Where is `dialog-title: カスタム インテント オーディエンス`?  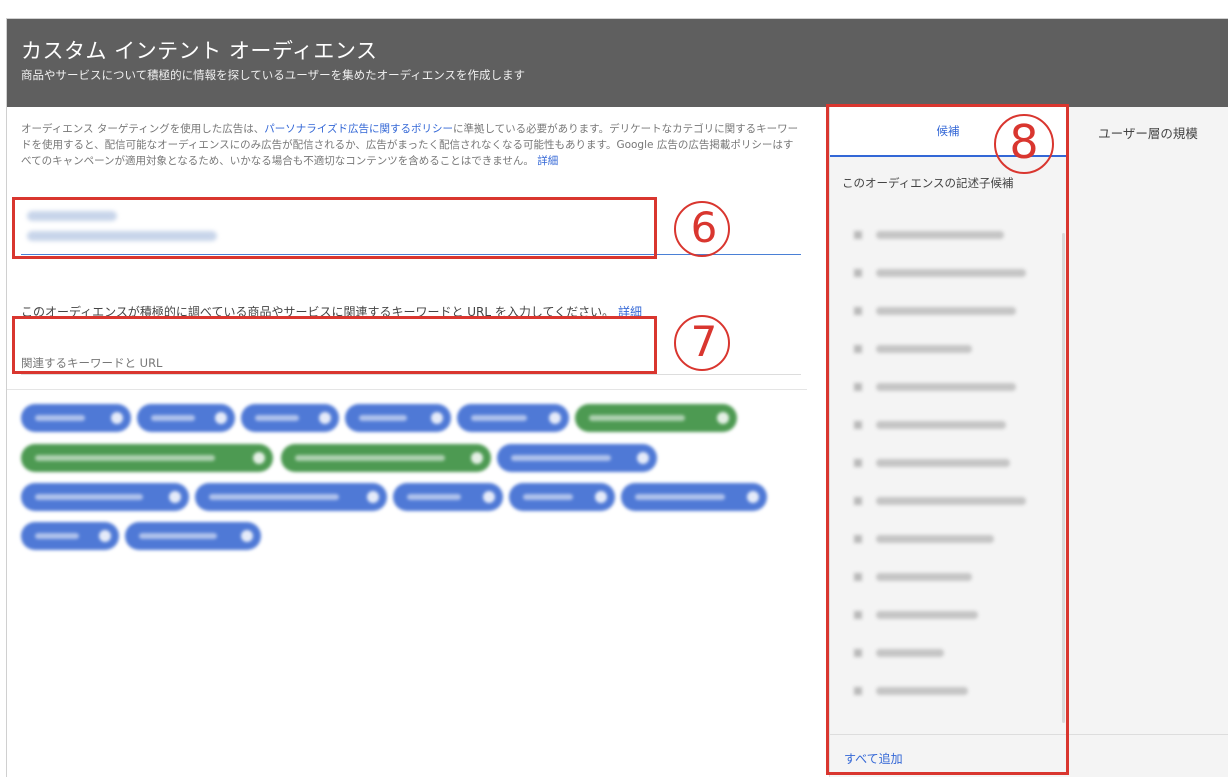
dialog-title: カスタム インテント オーディエンス is located at coordinates (199, 51).